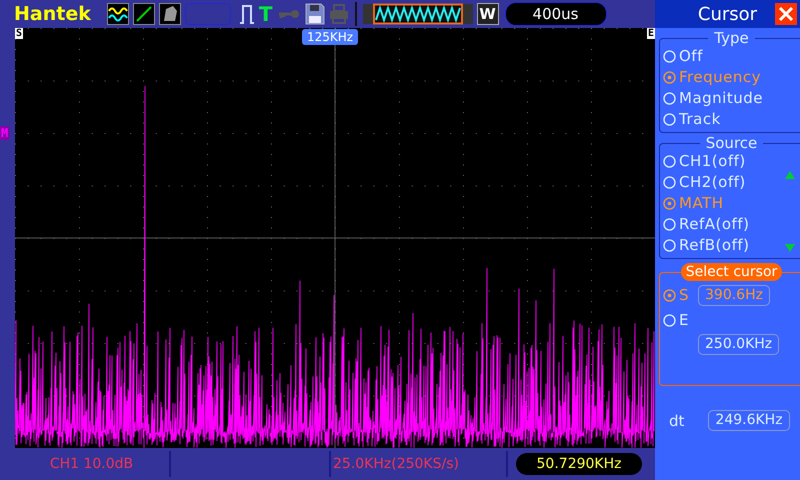 The height and width of the screenshot is (480, 800). Describe the element at coordinates (579, 464) in the screenshot. I see `frequency-readout: 50.7290KHz` at that location.